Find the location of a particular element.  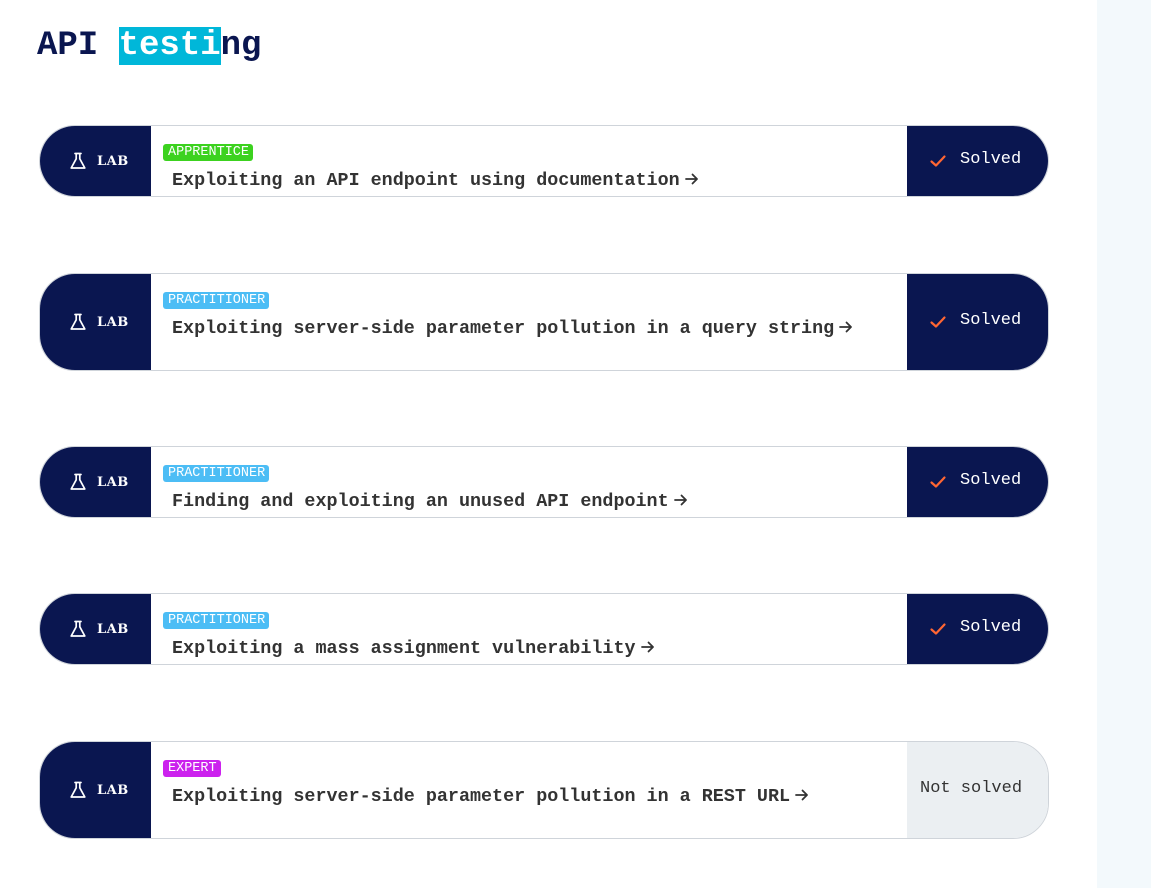

page-title: API testing is located at coordinates (149, 46).